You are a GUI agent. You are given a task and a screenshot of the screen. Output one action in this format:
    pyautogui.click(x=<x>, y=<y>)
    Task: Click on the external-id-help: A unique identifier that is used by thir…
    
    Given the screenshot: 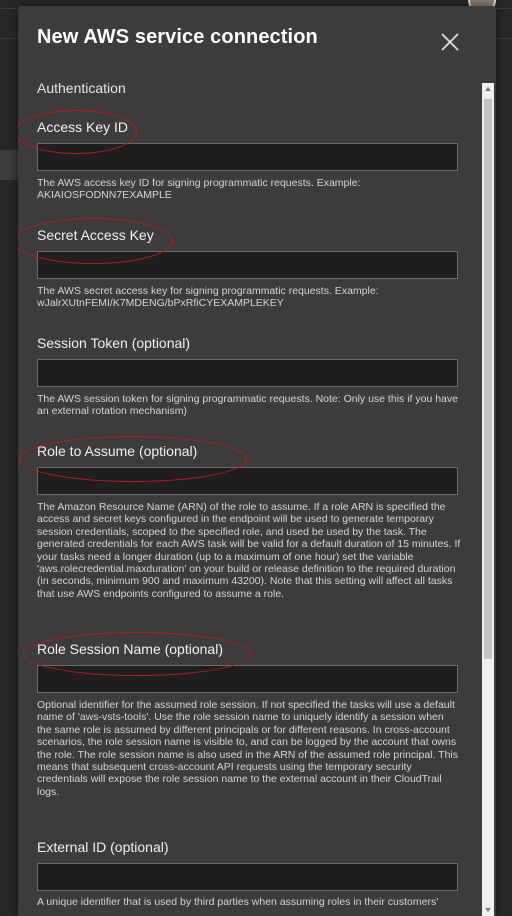 What is the action you would take?
    pyautogui.click(x=238, y=902)
    